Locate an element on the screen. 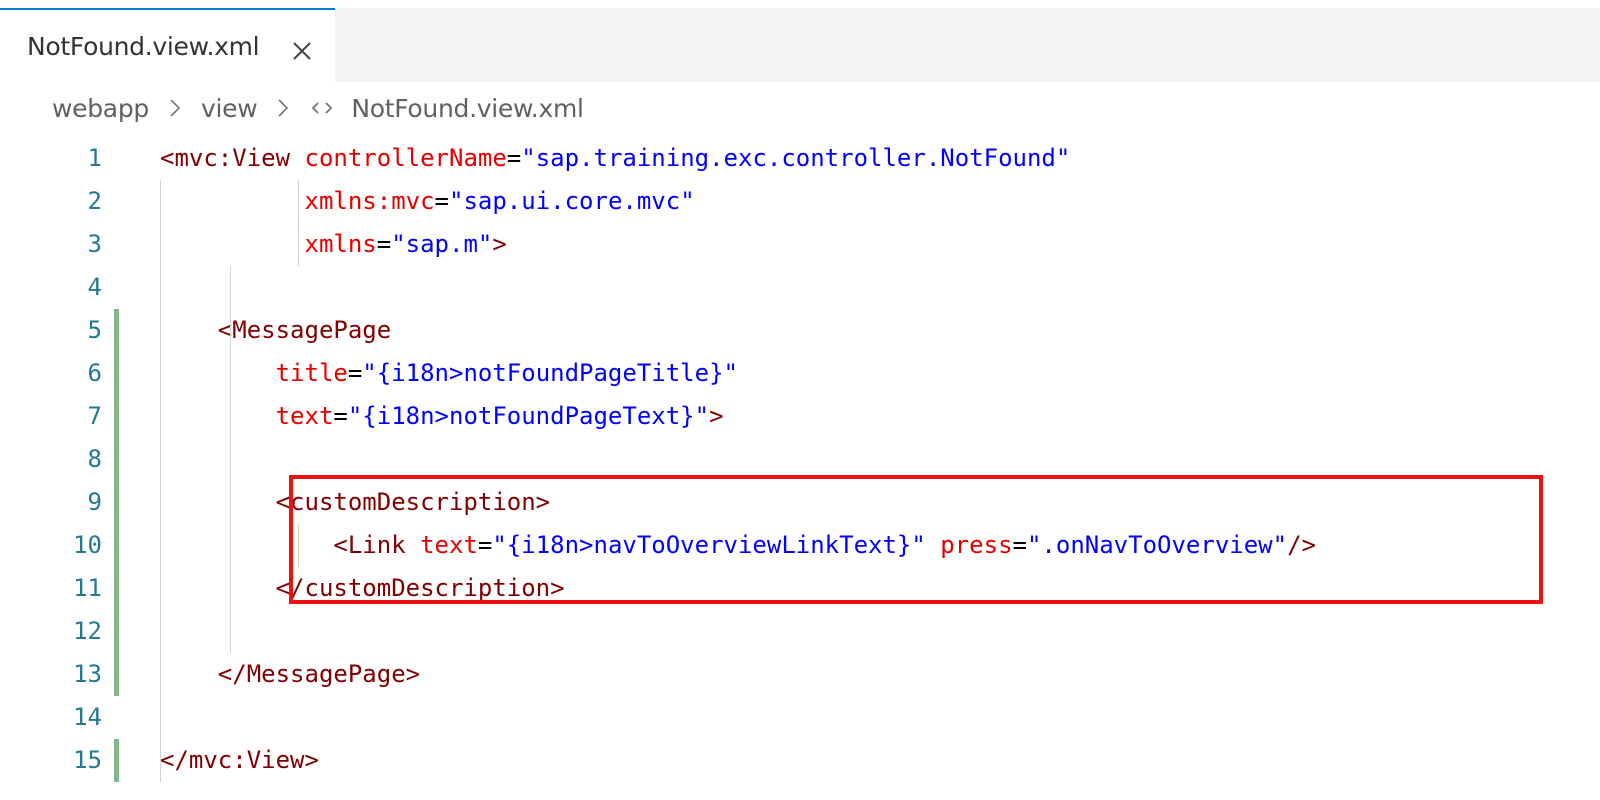 The height and width of the screenshot is (800, 1600). line-number: 2 is located at coordinates (94, 201).